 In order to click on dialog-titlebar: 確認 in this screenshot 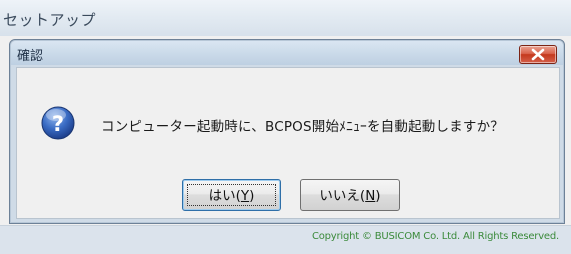, I will do `click(287, 53)`.